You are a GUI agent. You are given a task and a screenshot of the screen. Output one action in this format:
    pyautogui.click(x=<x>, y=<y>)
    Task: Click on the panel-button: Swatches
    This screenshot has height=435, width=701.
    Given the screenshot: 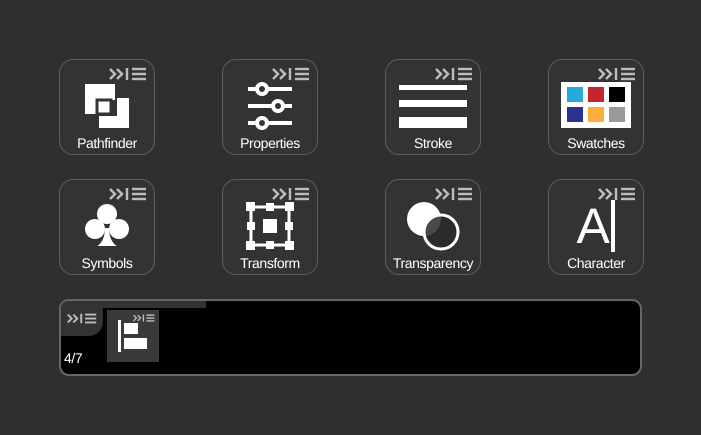 What is the action you would take?
    pyautogui.click(x=596, y=107)
    